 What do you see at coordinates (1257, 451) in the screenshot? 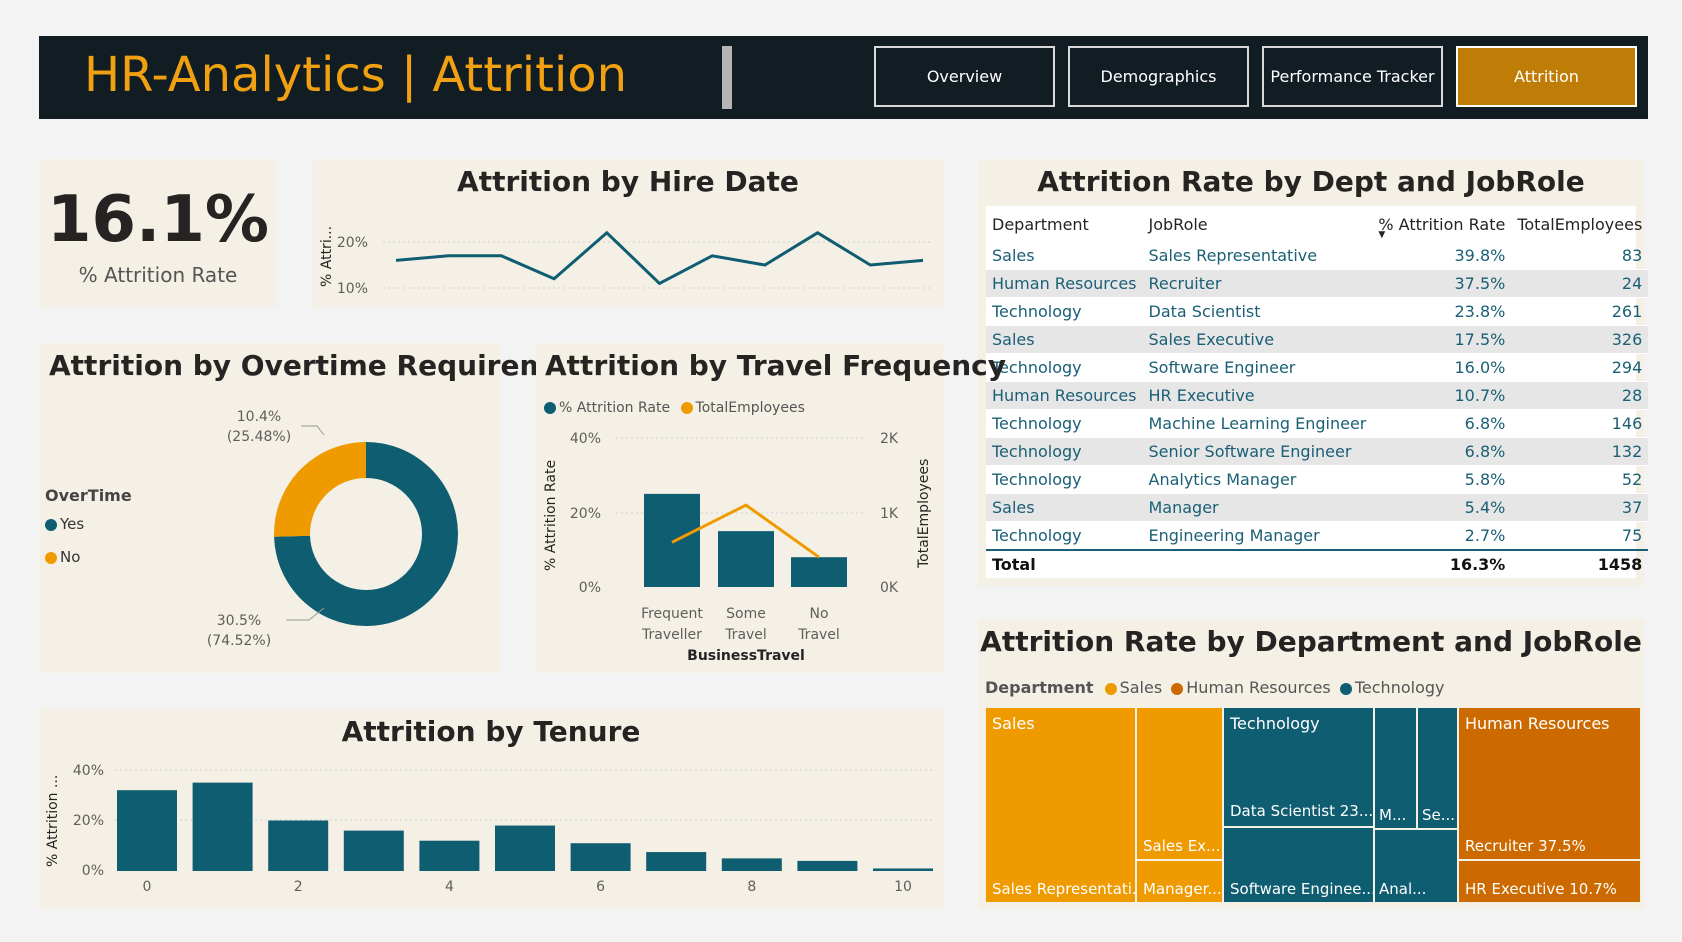
I see `cell-jobrole: Senior Software Engineer` at bounding box center [1257, 451].